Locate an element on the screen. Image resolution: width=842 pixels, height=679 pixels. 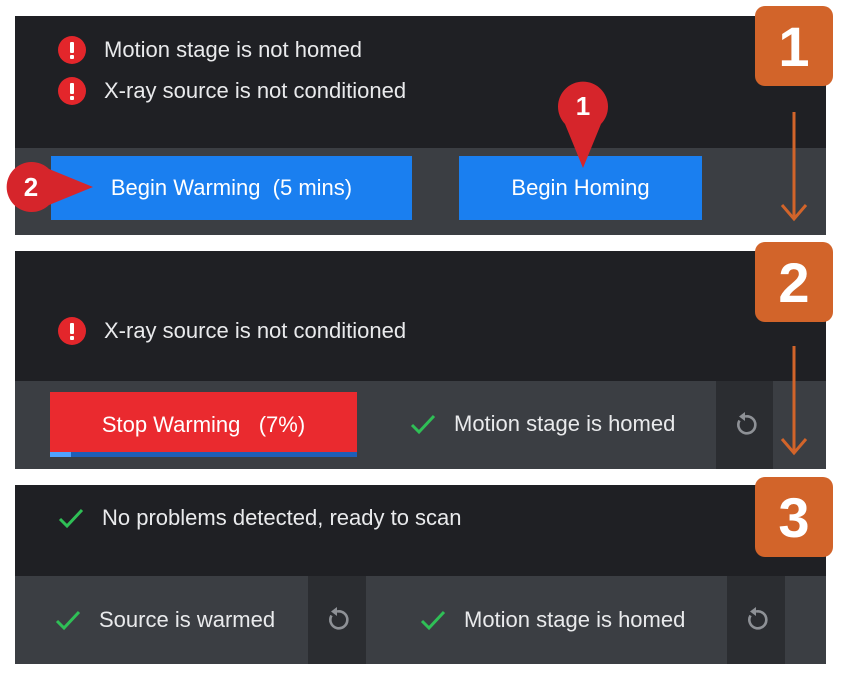
step1-action-bar: Begin Warming (5 mins) Begin Homing is located at coordinates (420, 191).